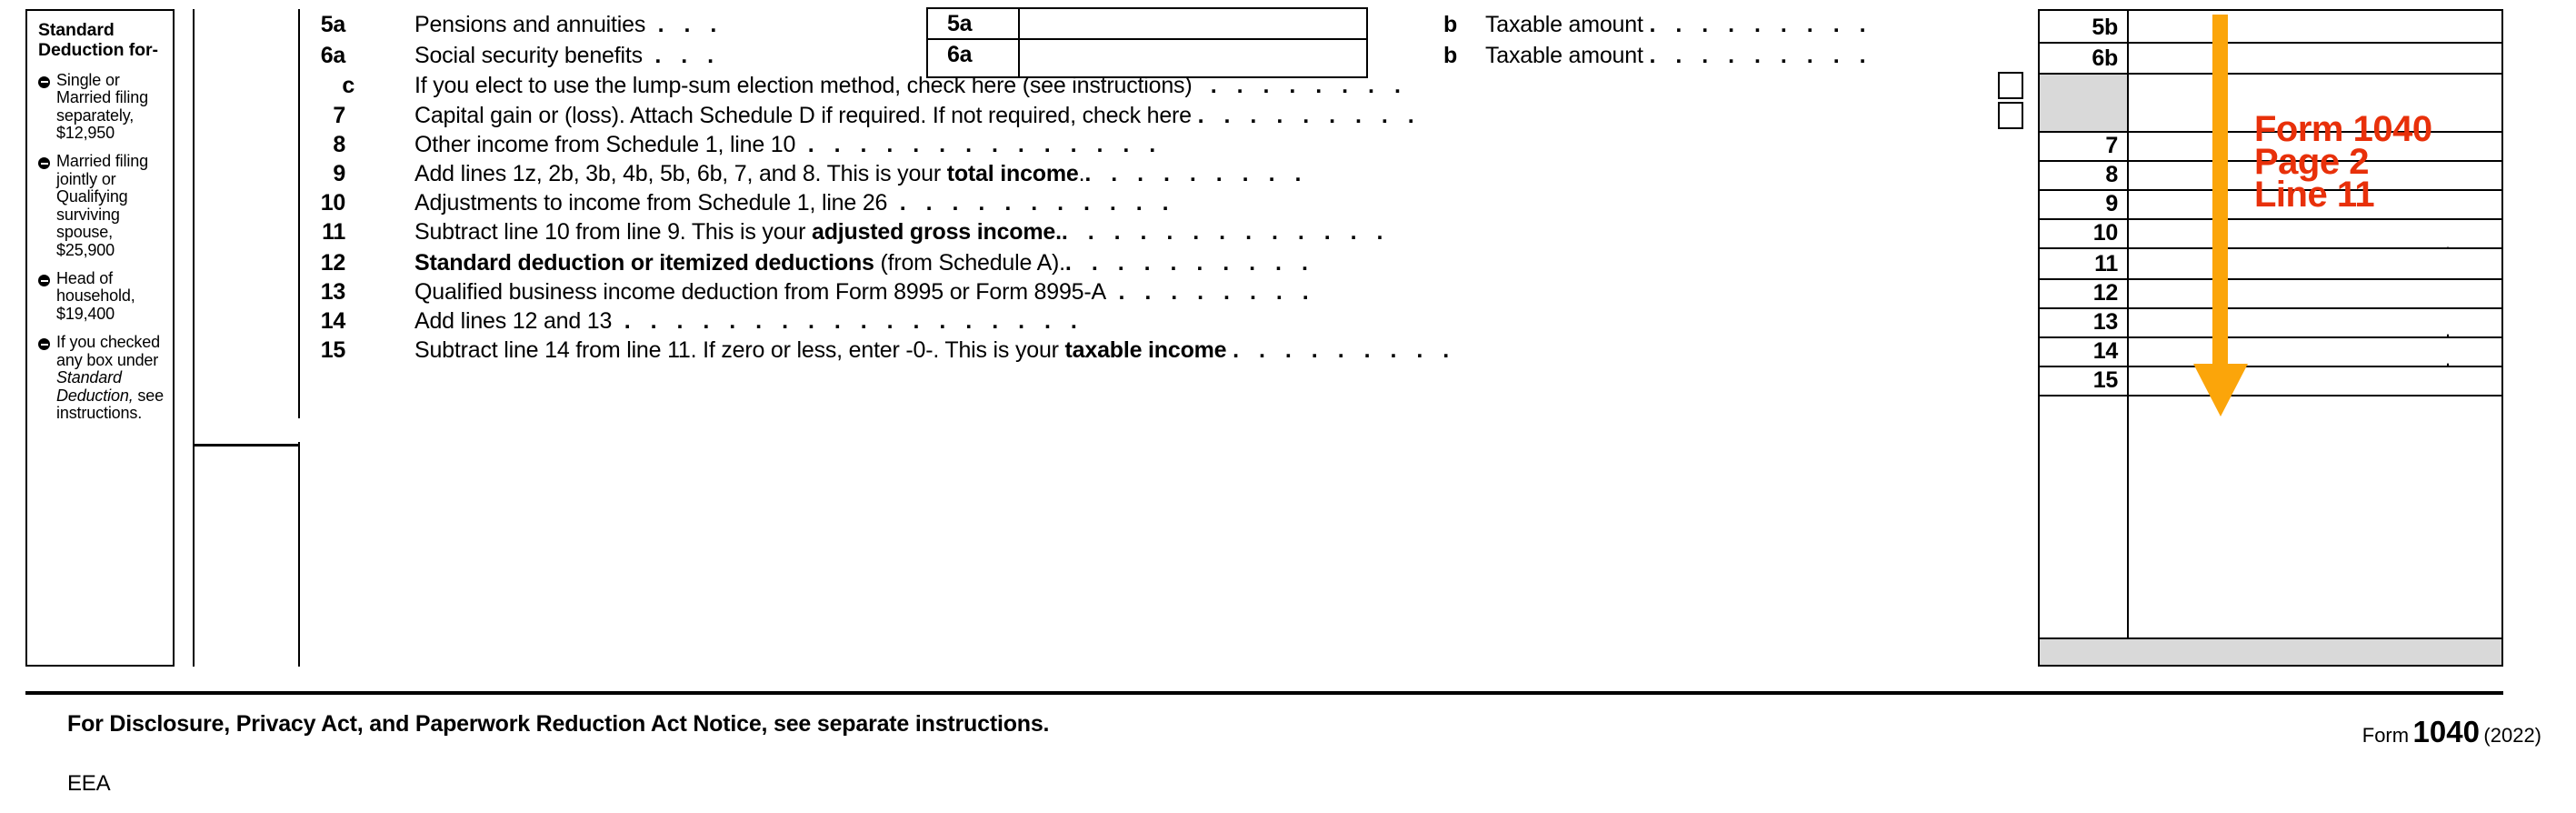 Image resolution: width=2576 pixels, height=813 pixels. Describe the element at coordinates (2314, 195) in the screenshot. I see `annotation-line-line-11: Line 11` at that location.